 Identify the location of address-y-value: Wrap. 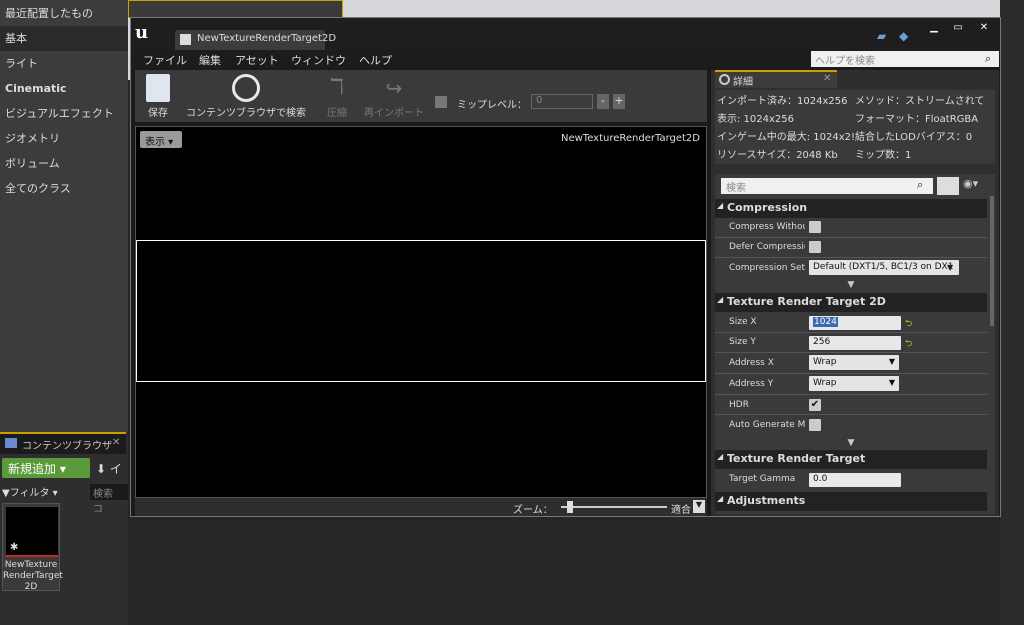
(825, 383).